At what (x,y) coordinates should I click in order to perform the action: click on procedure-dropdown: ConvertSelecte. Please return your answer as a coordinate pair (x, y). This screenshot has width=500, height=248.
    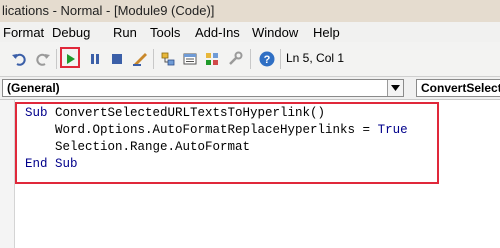
    Looking at the image, I should click on (458, 88).